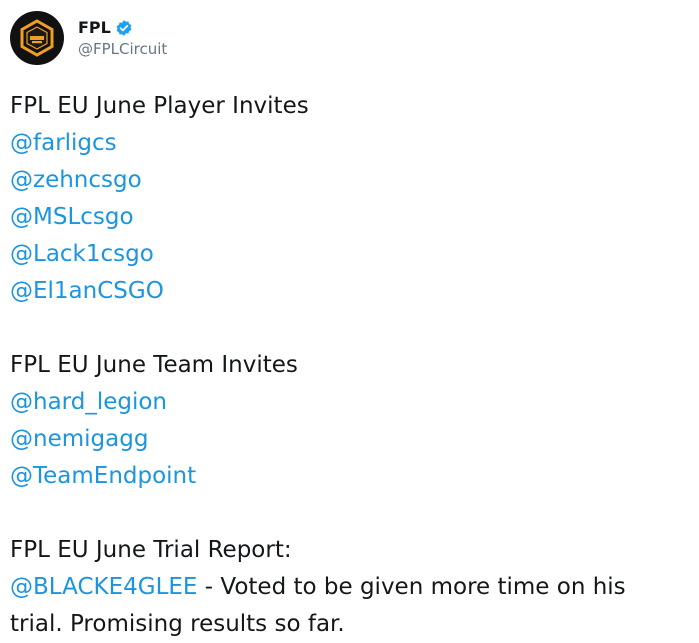 The width and height of the screenshot is (699, 643). Describe the element at coordinates (94, 28) in the screenshot. I see `display-name: FPL` at that location.